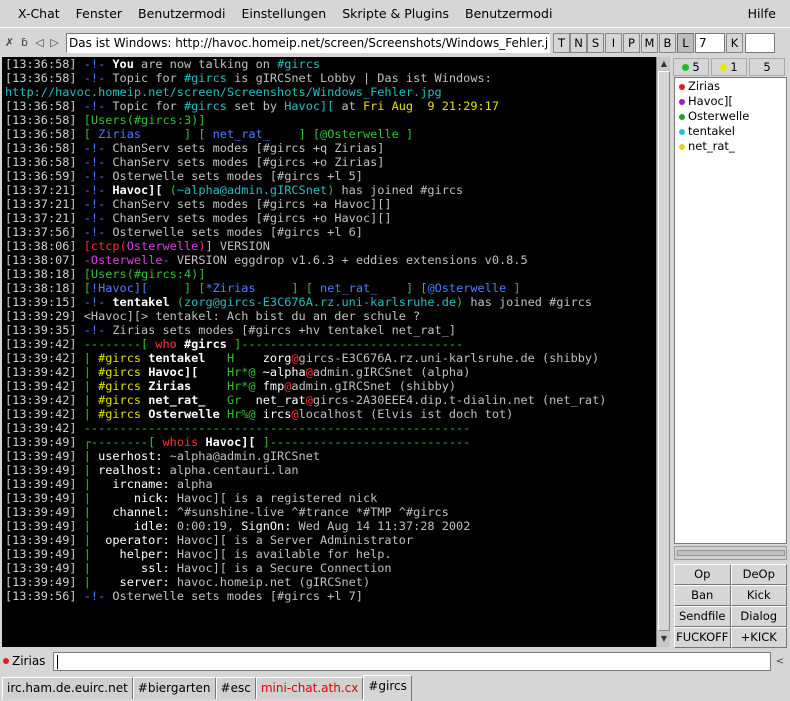 The height and width of the screenshot is (701, 790). Describe the element at coordinates (730, 116) in the screenshot. I see `user-list-item: Osterwelle` at that location.